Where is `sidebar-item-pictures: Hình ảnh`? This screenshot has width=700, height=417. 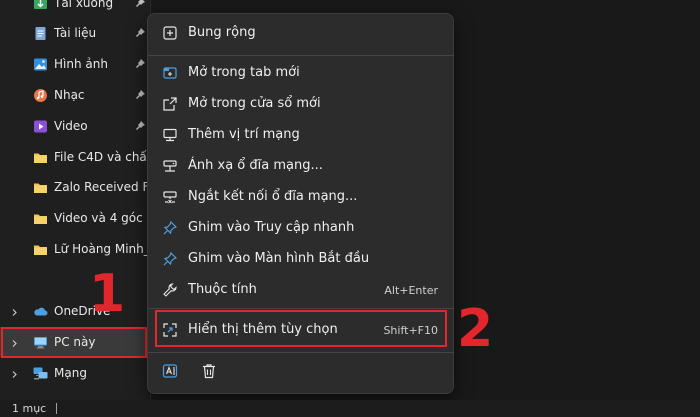 sidebar-item-pictures: Hình ảnh is located at coordinates (75, 64).